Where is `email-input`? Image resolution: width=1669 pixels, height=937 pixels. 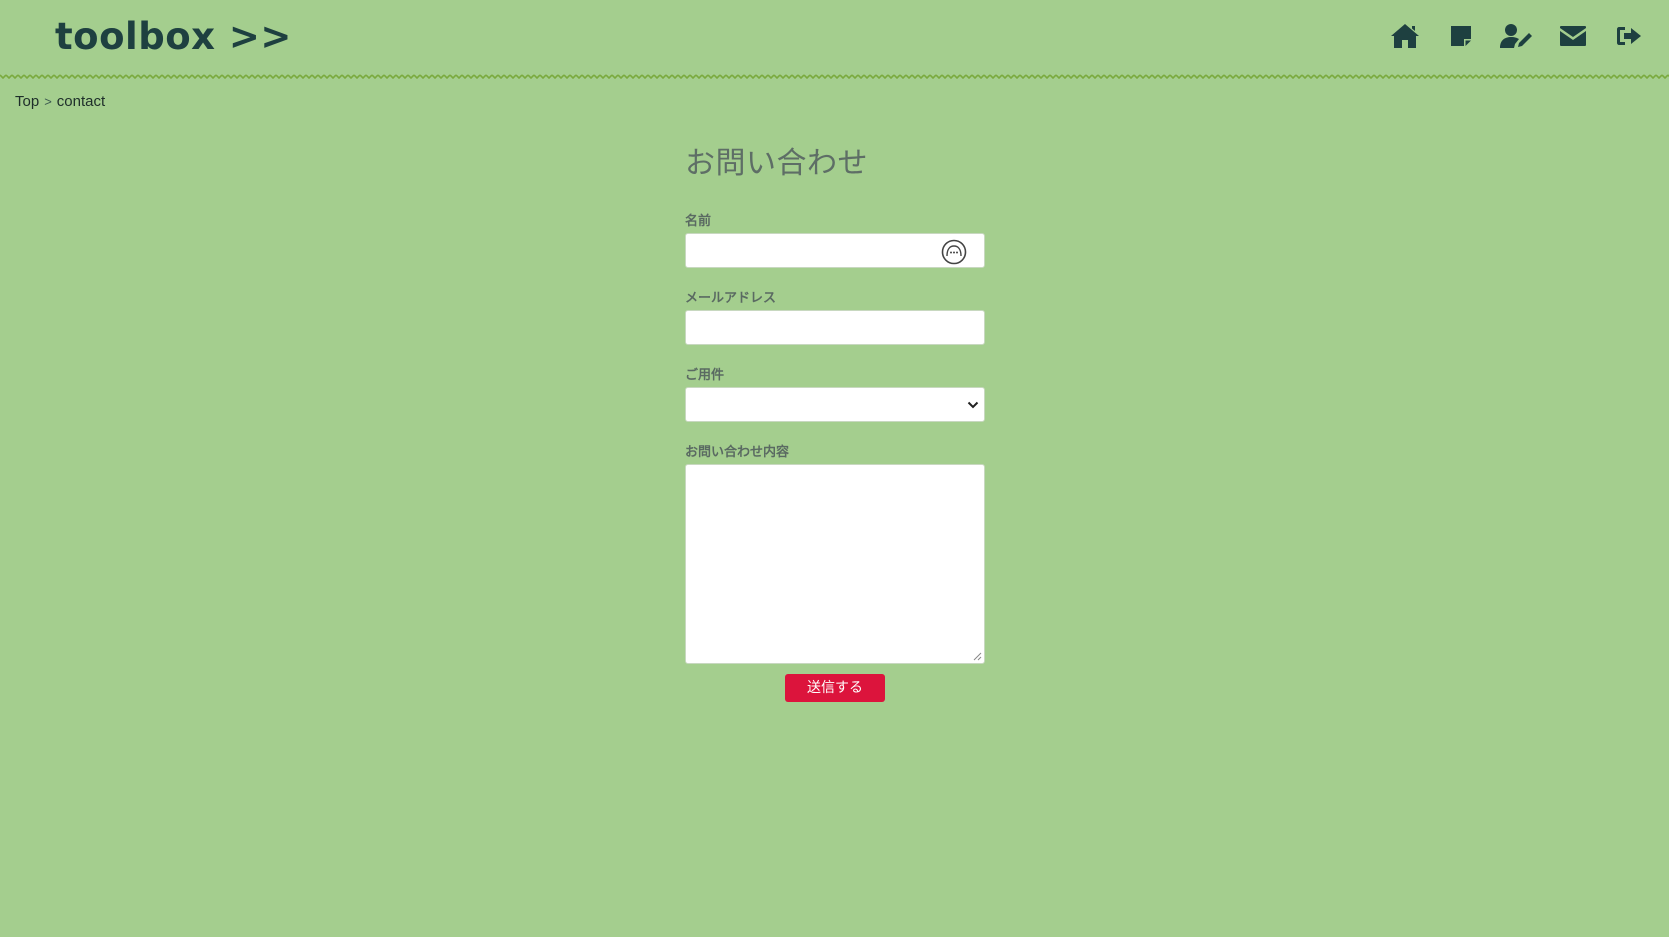 email-input is located at coordinates (835, 327).